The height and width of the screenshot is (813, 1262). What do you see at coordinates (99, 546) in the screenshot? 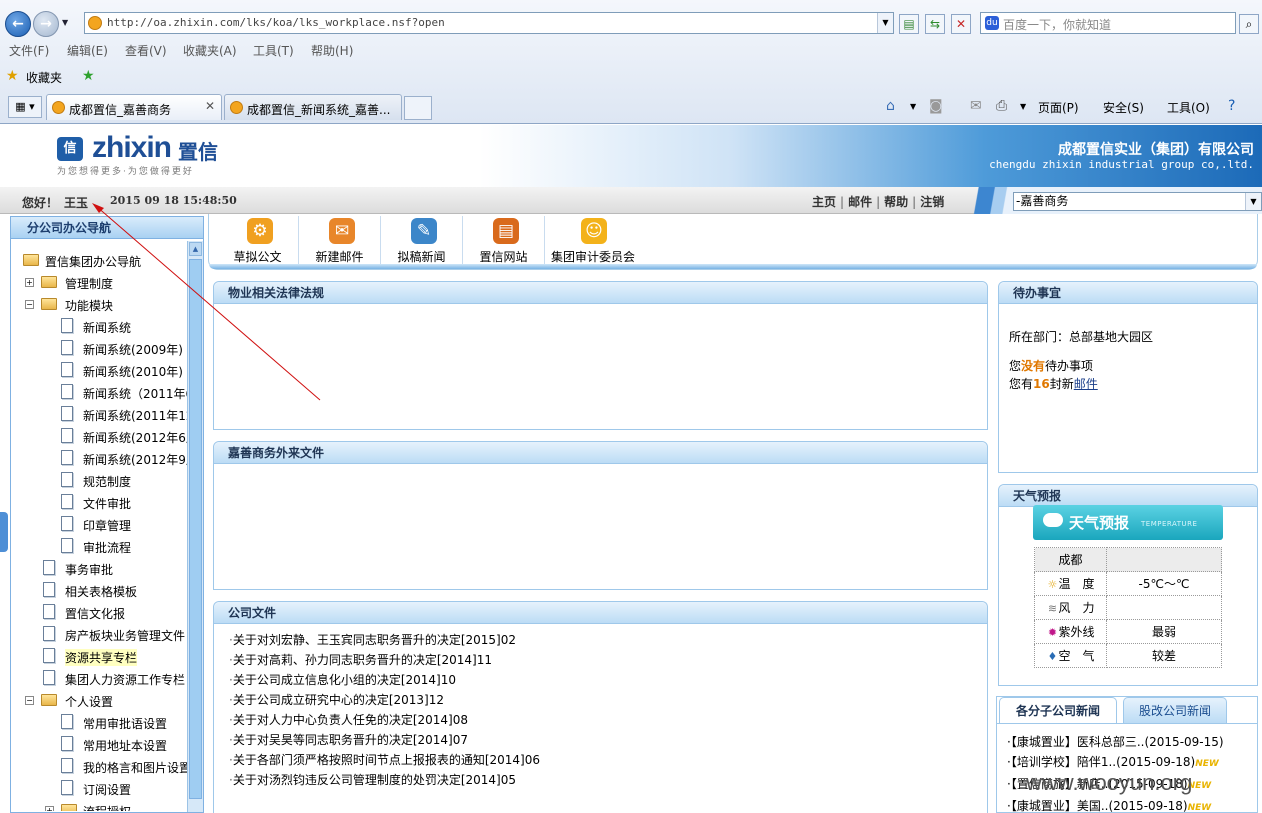
I see `tree-item-approval-flow: 审批流程` at bounding box center [99, 546].